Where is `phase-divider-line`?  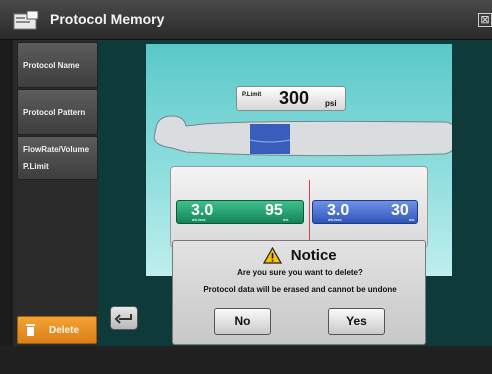
phase-divider-line is located at coordinates (309, 214).